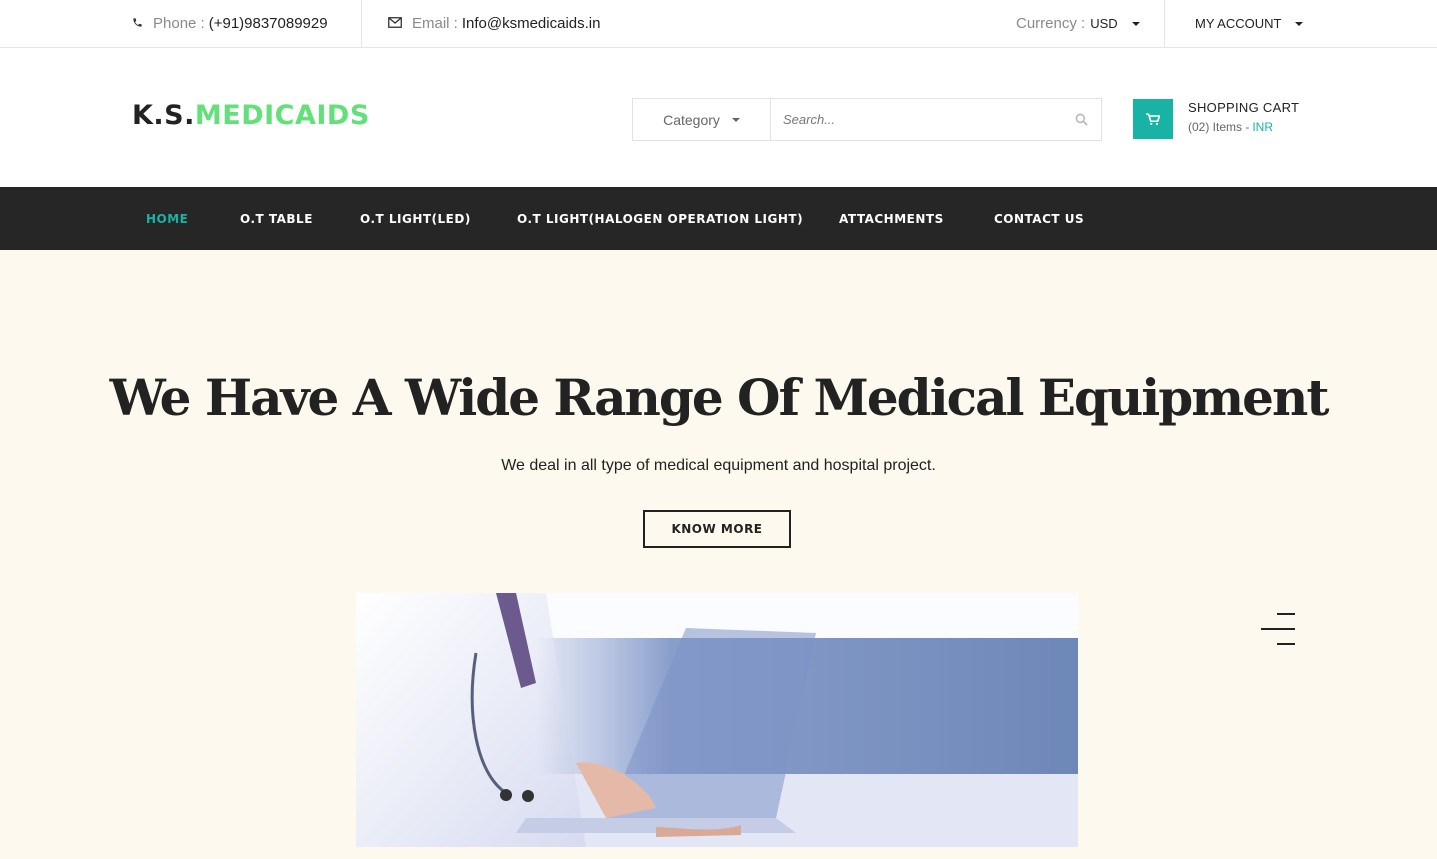 The width and height of the screenshot is (1437, 859). I want to click on cart-currency: INR, so click(1263, 127).